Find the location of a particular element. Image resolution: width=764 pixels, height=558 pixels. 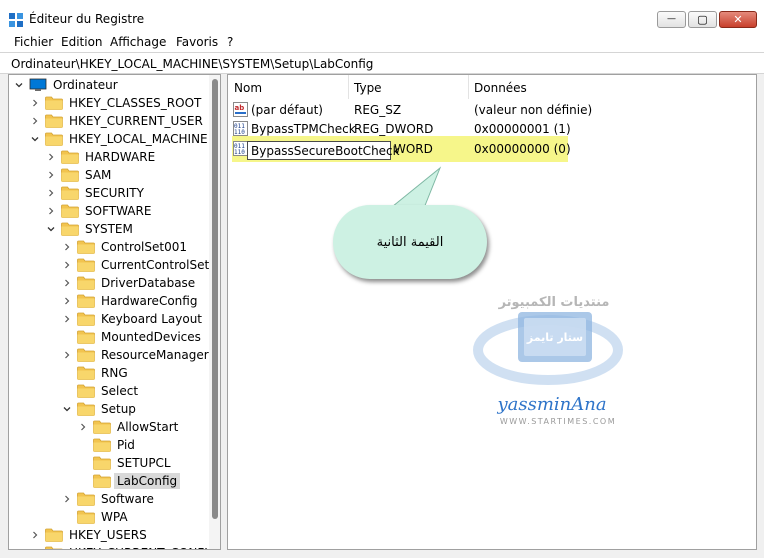

tree-node-label: HKEY_LOCAL_MACHINE is located at coordinates (138, 139).